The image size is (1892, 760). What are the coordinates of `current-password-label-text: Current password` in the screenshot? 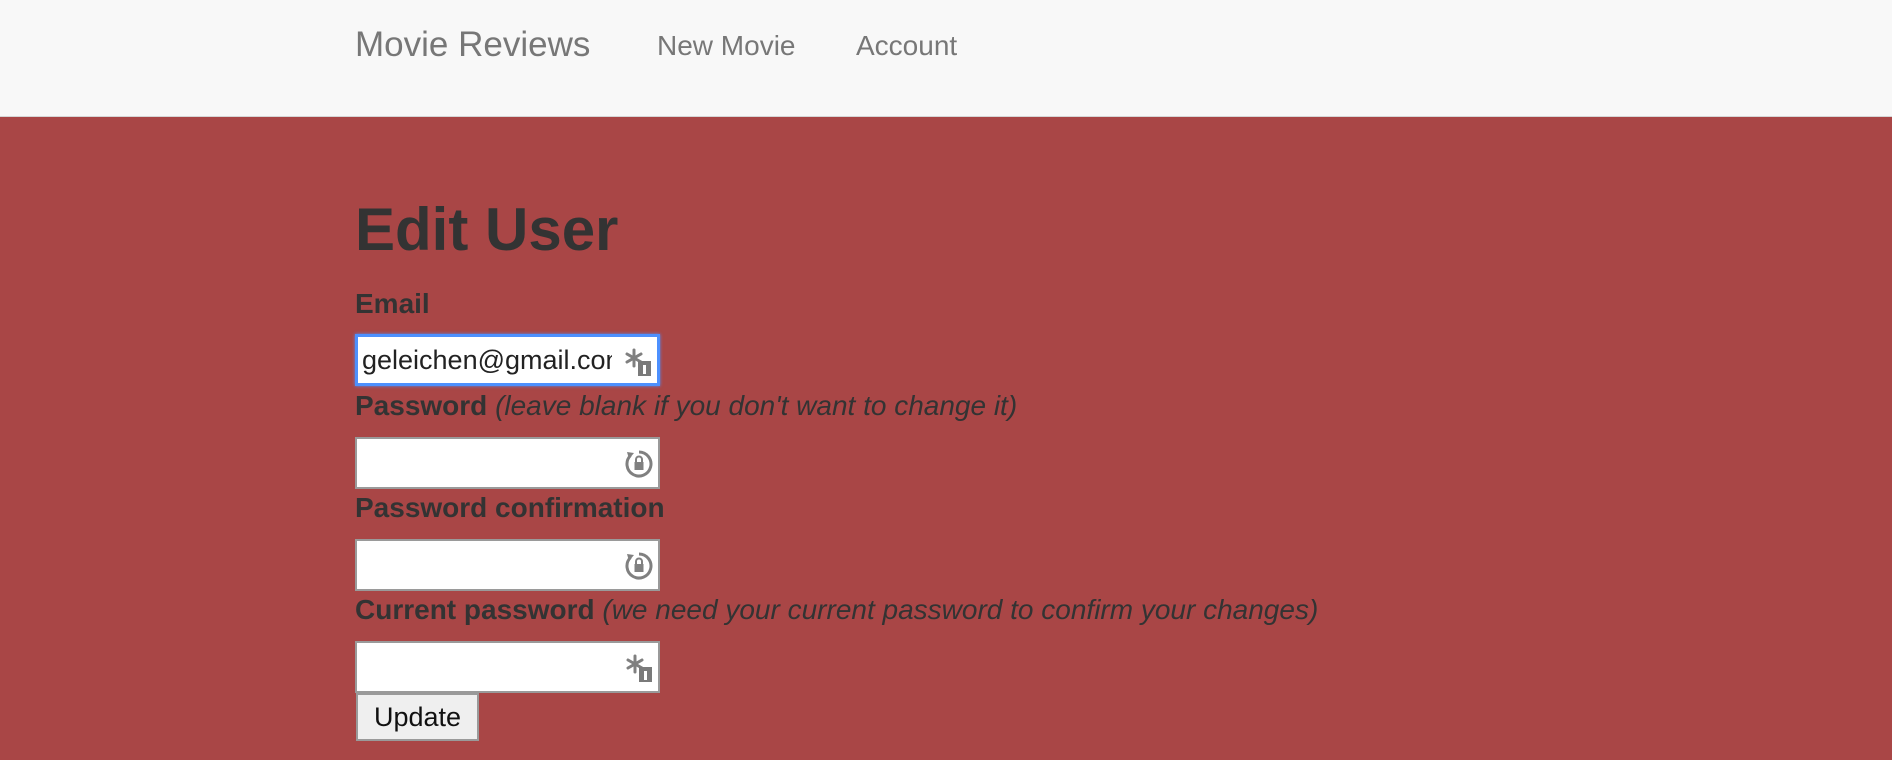 It's located at (475, 609).